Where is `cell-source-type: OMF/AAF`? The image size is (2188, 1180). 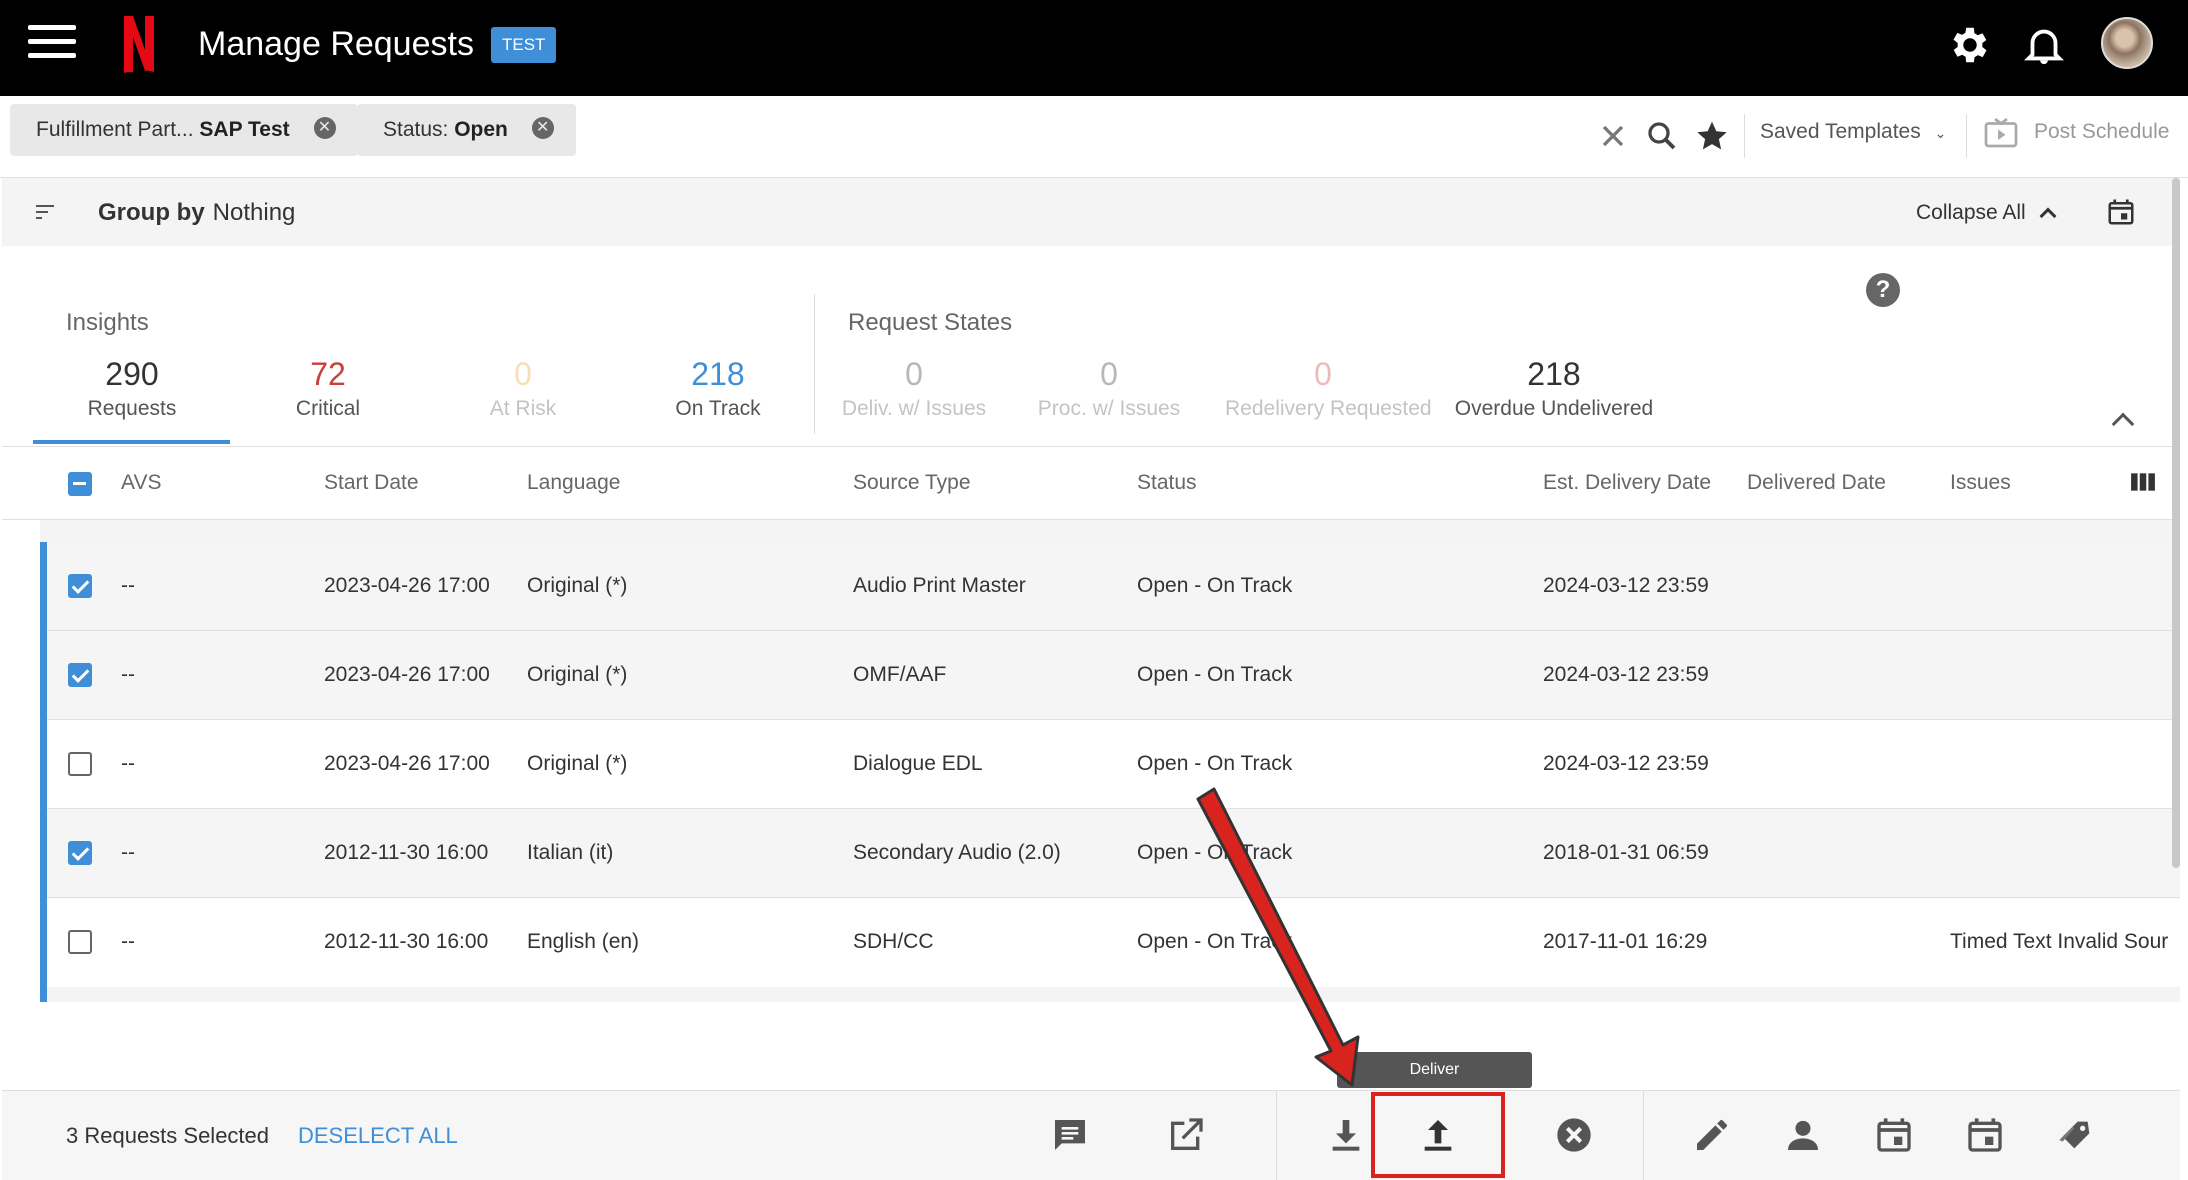
cell-source-type: OMF/AAF is located at coordinates (900, 674).